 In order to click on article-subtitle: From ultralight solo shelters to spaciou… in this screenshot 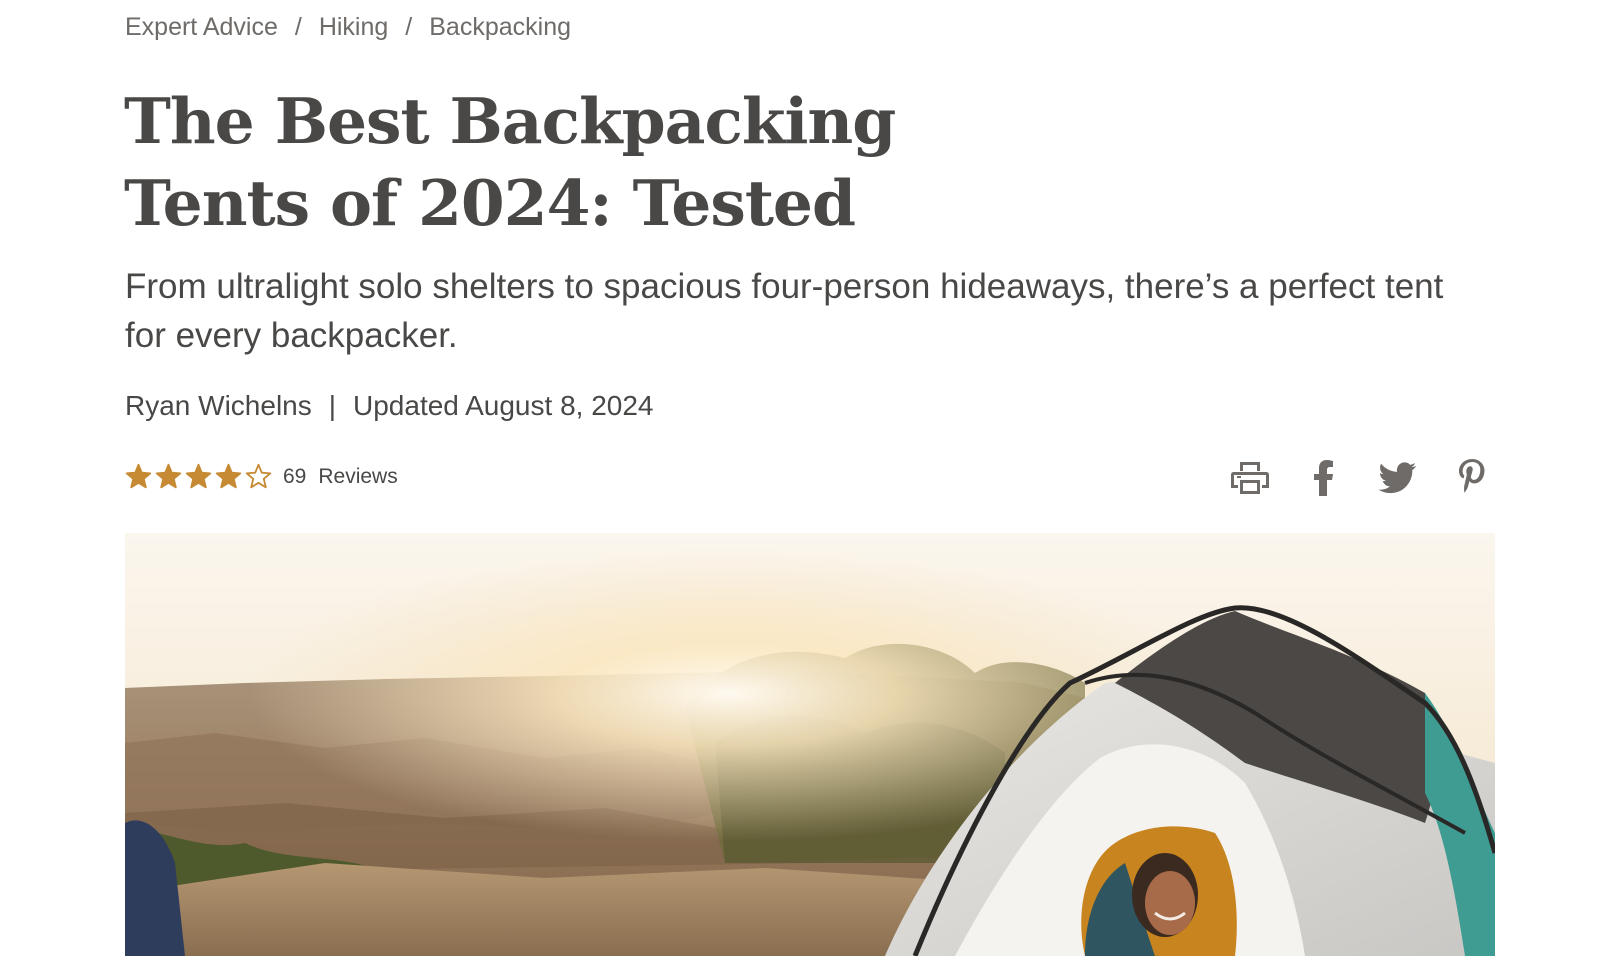, I will do `click(784, 311)`.